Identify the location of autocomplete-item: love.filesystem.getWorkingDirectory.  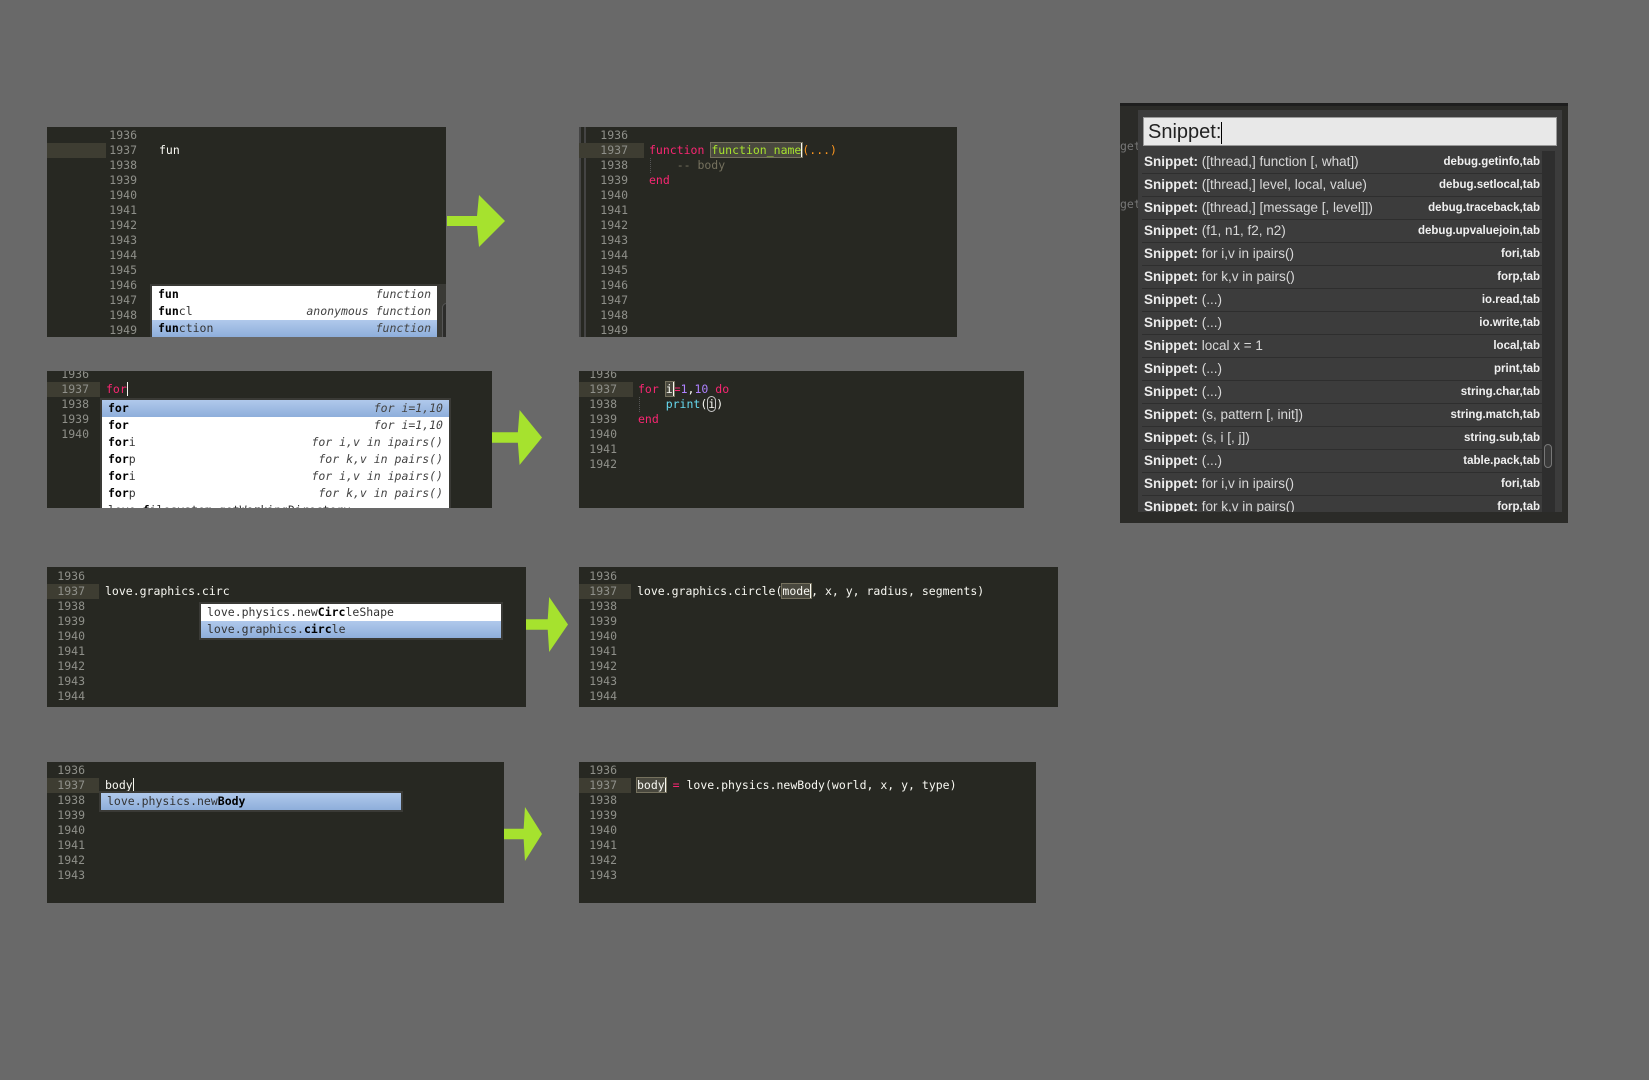
(275, 505).